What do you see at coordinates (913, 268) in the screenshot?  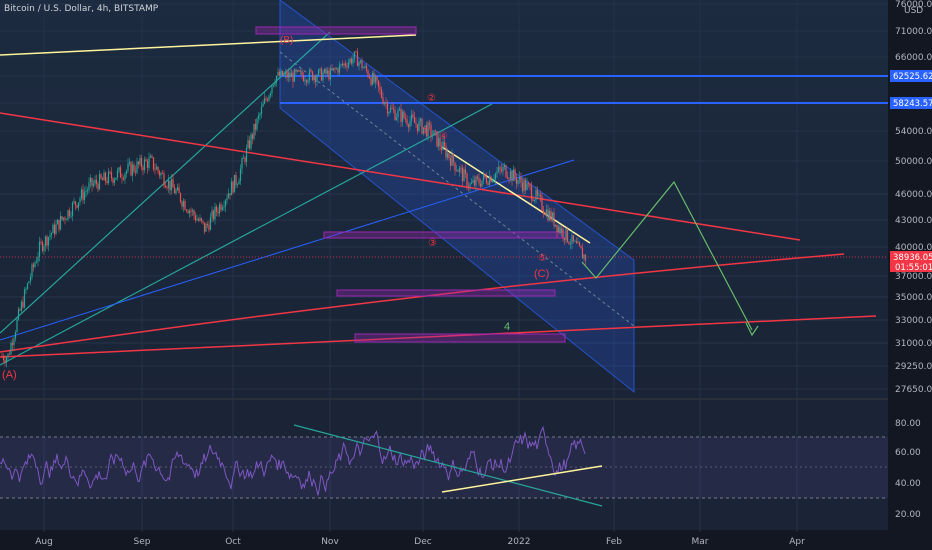 I see `countdown-tag: 01:55:01` at bounding box center [913, 268].